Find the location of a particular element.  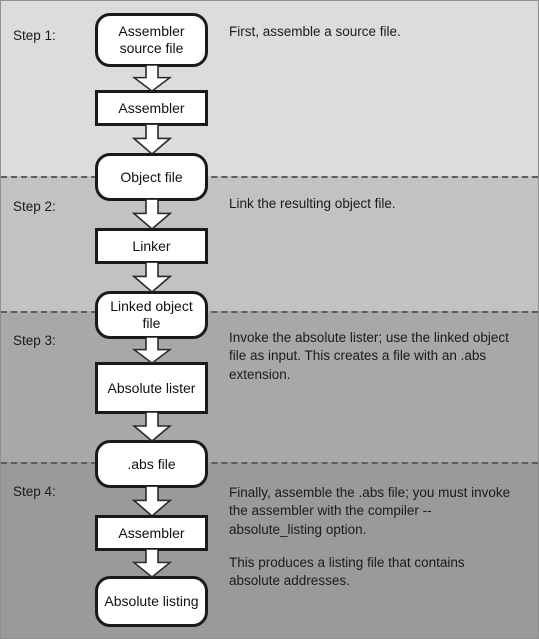

step-label-1: Step 1: is located at coordinates (34, 35).